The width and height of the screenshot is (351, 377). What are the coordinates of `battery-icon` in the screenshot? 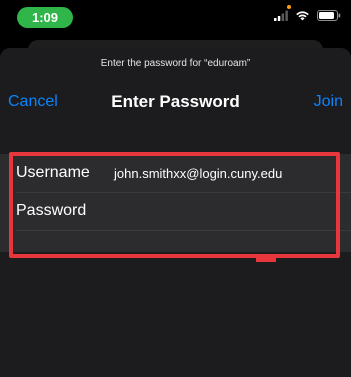 It's located at (329, 17).